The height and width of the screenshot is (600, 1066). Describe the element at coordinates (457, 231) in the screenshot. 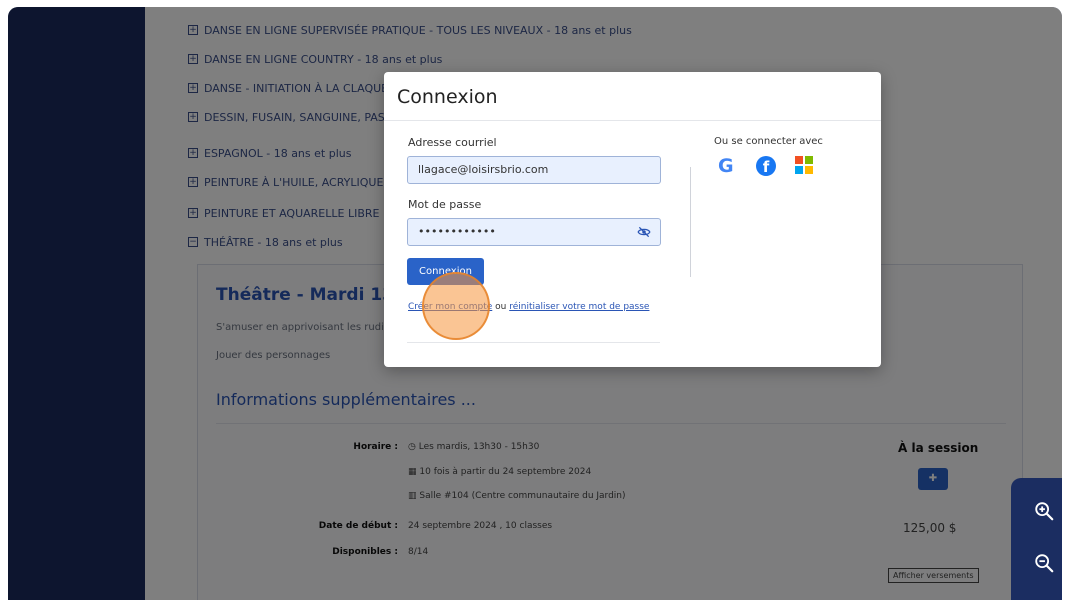

I see `password-value: ••••••••••••` at that location.